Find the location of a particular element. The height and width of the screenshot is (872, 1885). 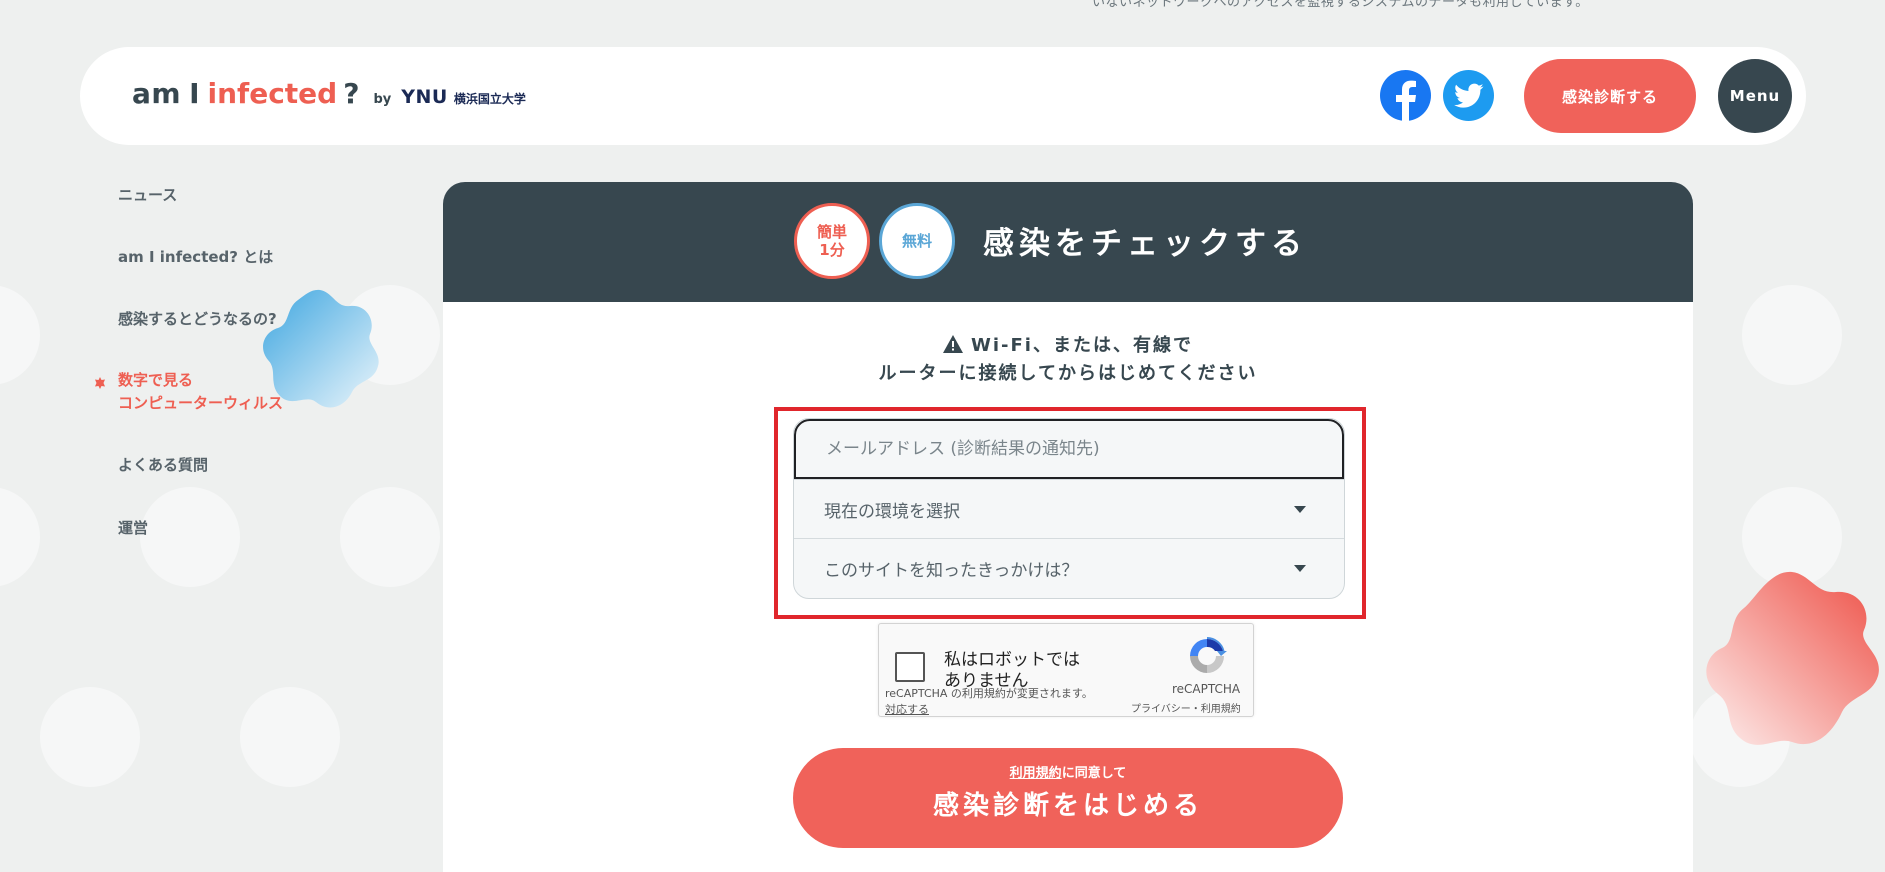

nav-item-statistics-line2: コンピューターウィルス is located at coordinates (201, 403).